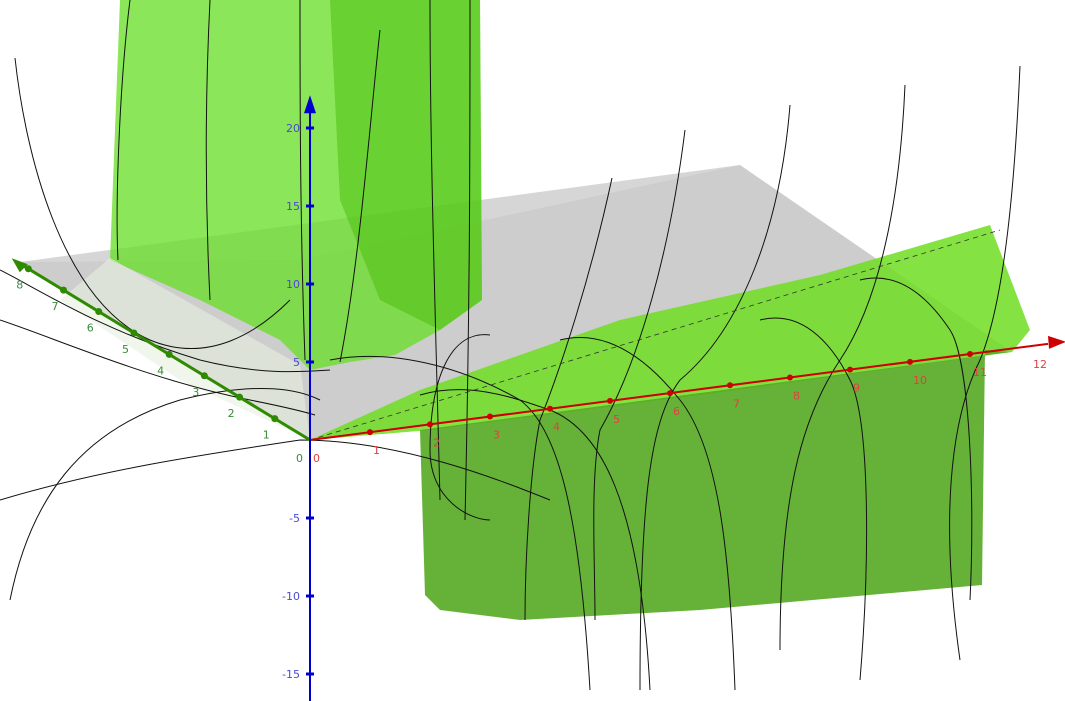 The image size is (1065, 701). I want to click on x-tick-label: 7, so click(736, 403).